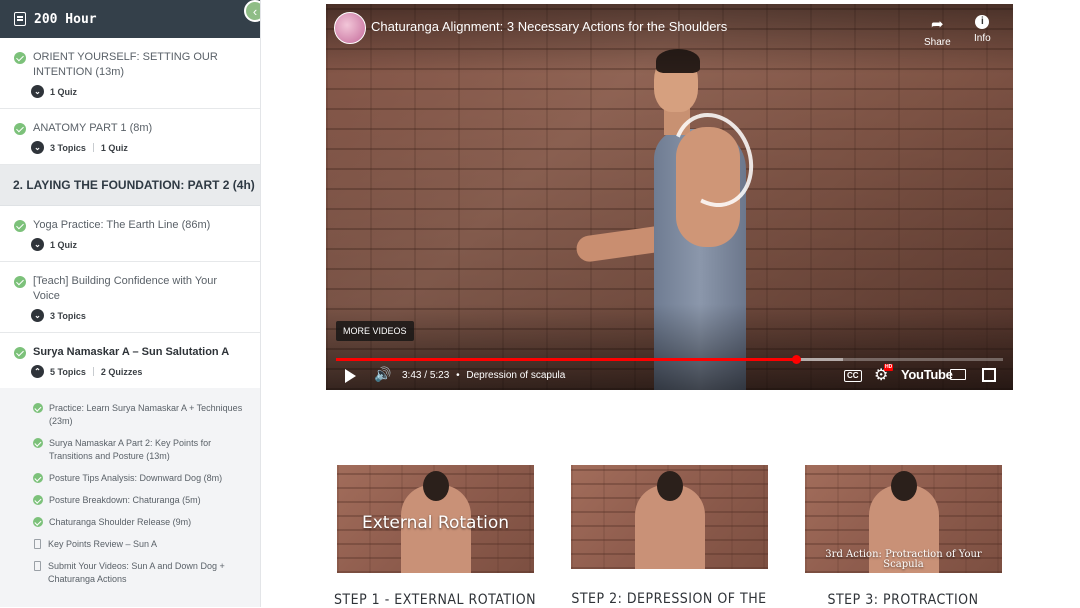 The width and height of the screenshot is (1080, 608). What do you see at coordinates (350, 376) in the screenshot?
I see `play-icon` at bounding box center [350, 376].